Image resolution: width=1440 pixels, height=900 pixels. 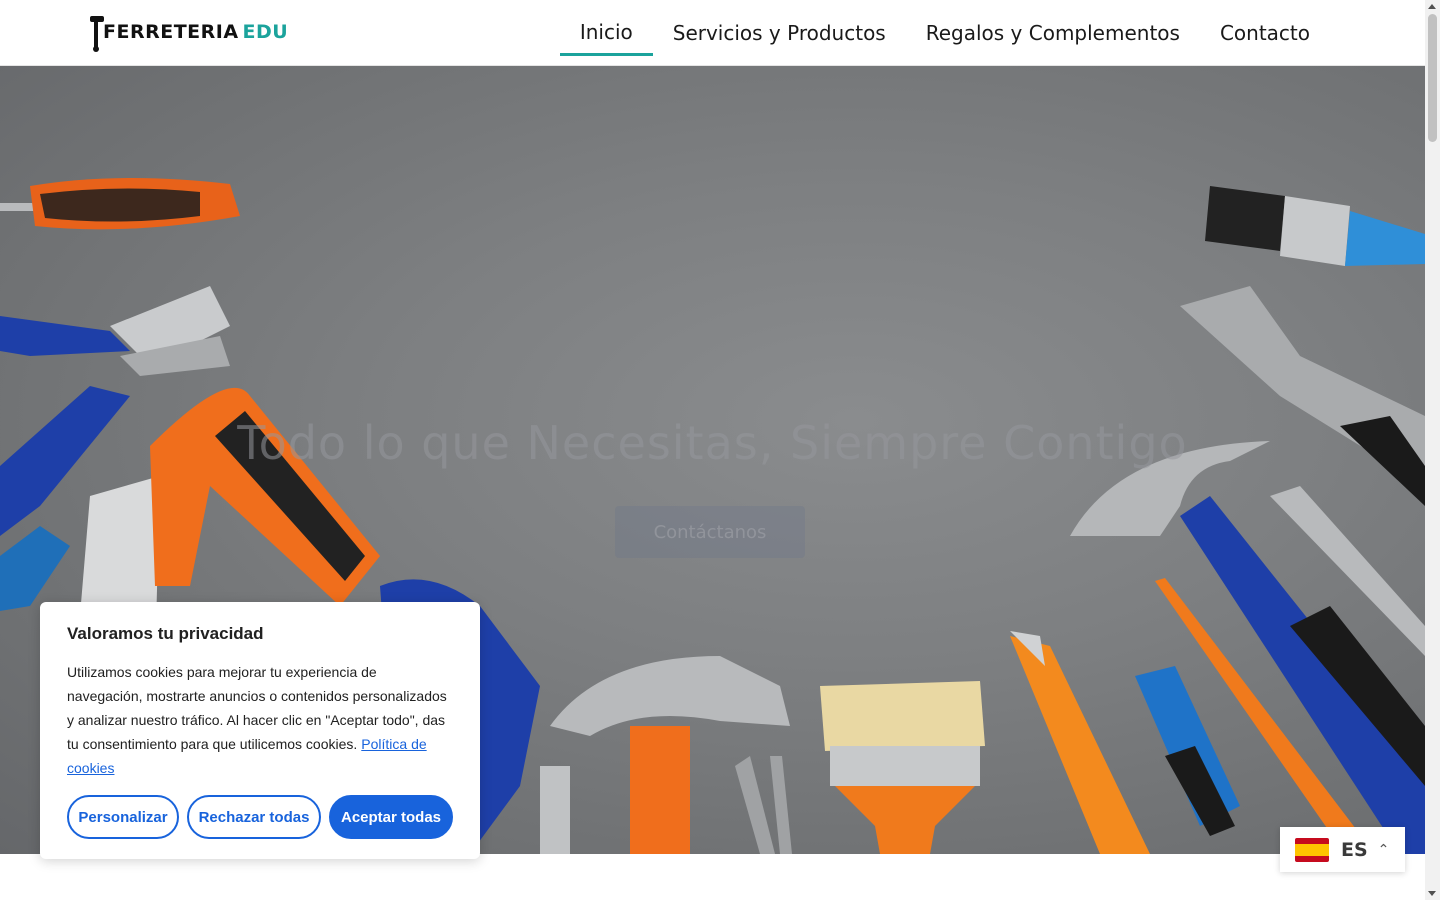 What do you see at coordinates (606, 33) in the screenshot?
I see `nav-item-inicio: Inicio` at bounding box center [606, 33].